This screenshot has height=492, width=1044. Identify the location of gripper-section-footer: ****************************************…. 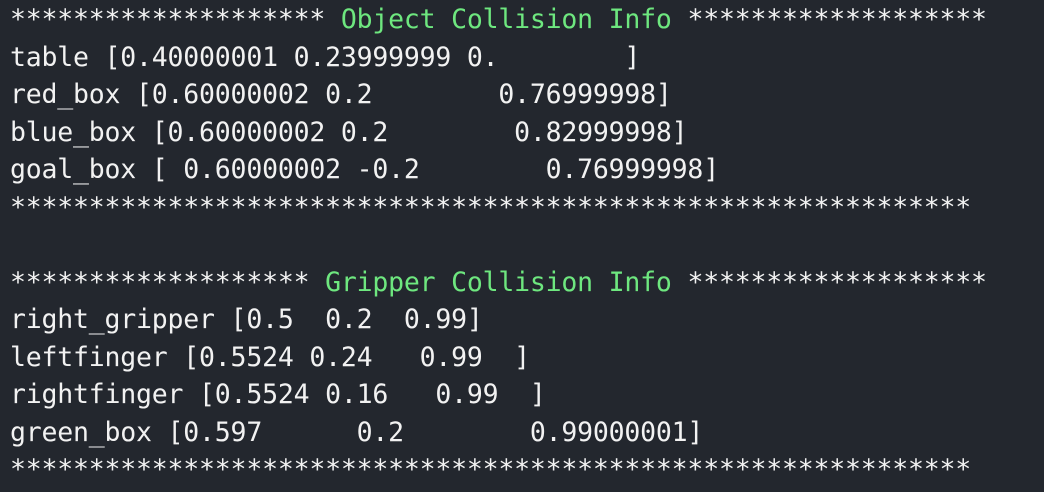
(491, 469).